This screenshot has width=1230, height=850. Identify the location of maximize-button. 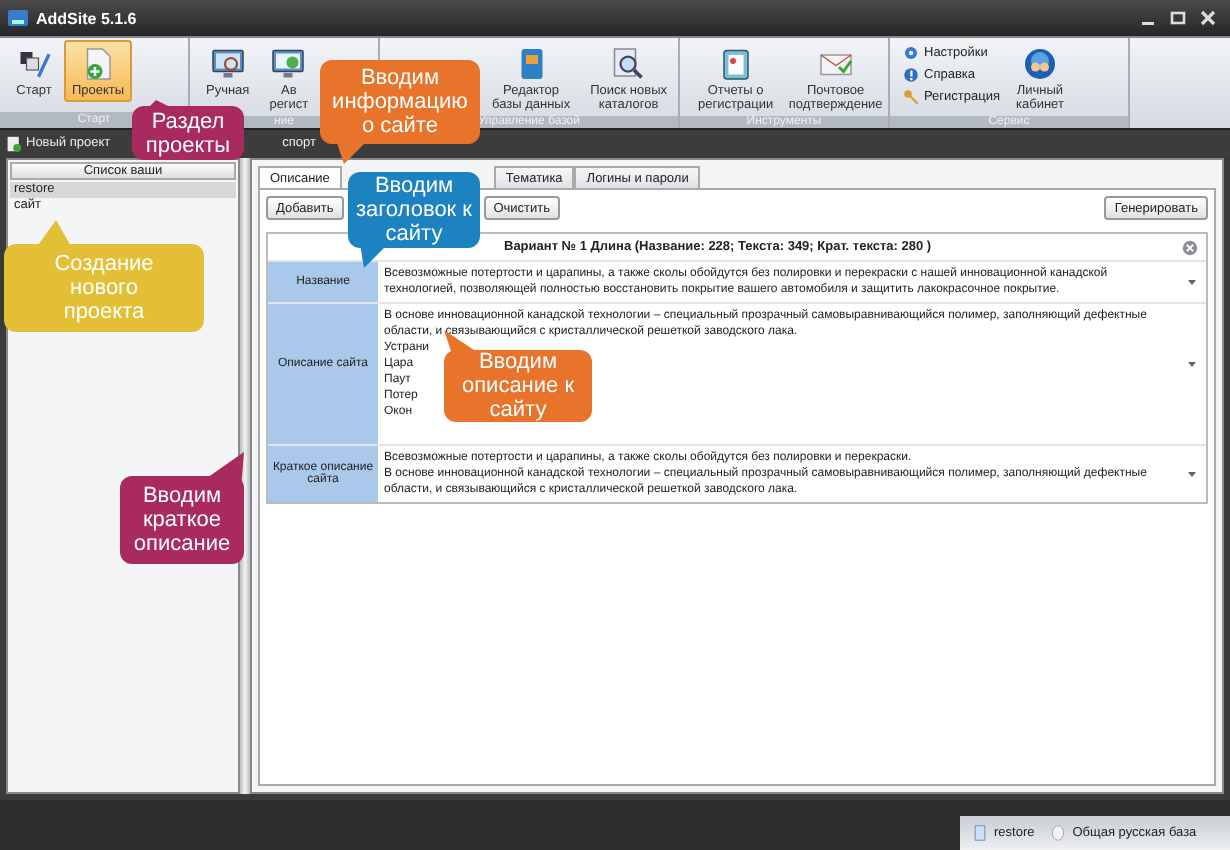
(1177, 18).